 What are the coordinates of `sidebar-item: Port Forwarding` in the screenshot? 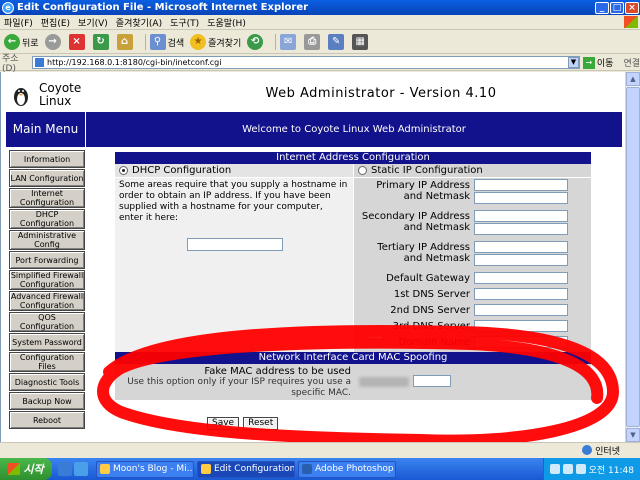 It's located at (47, 260).